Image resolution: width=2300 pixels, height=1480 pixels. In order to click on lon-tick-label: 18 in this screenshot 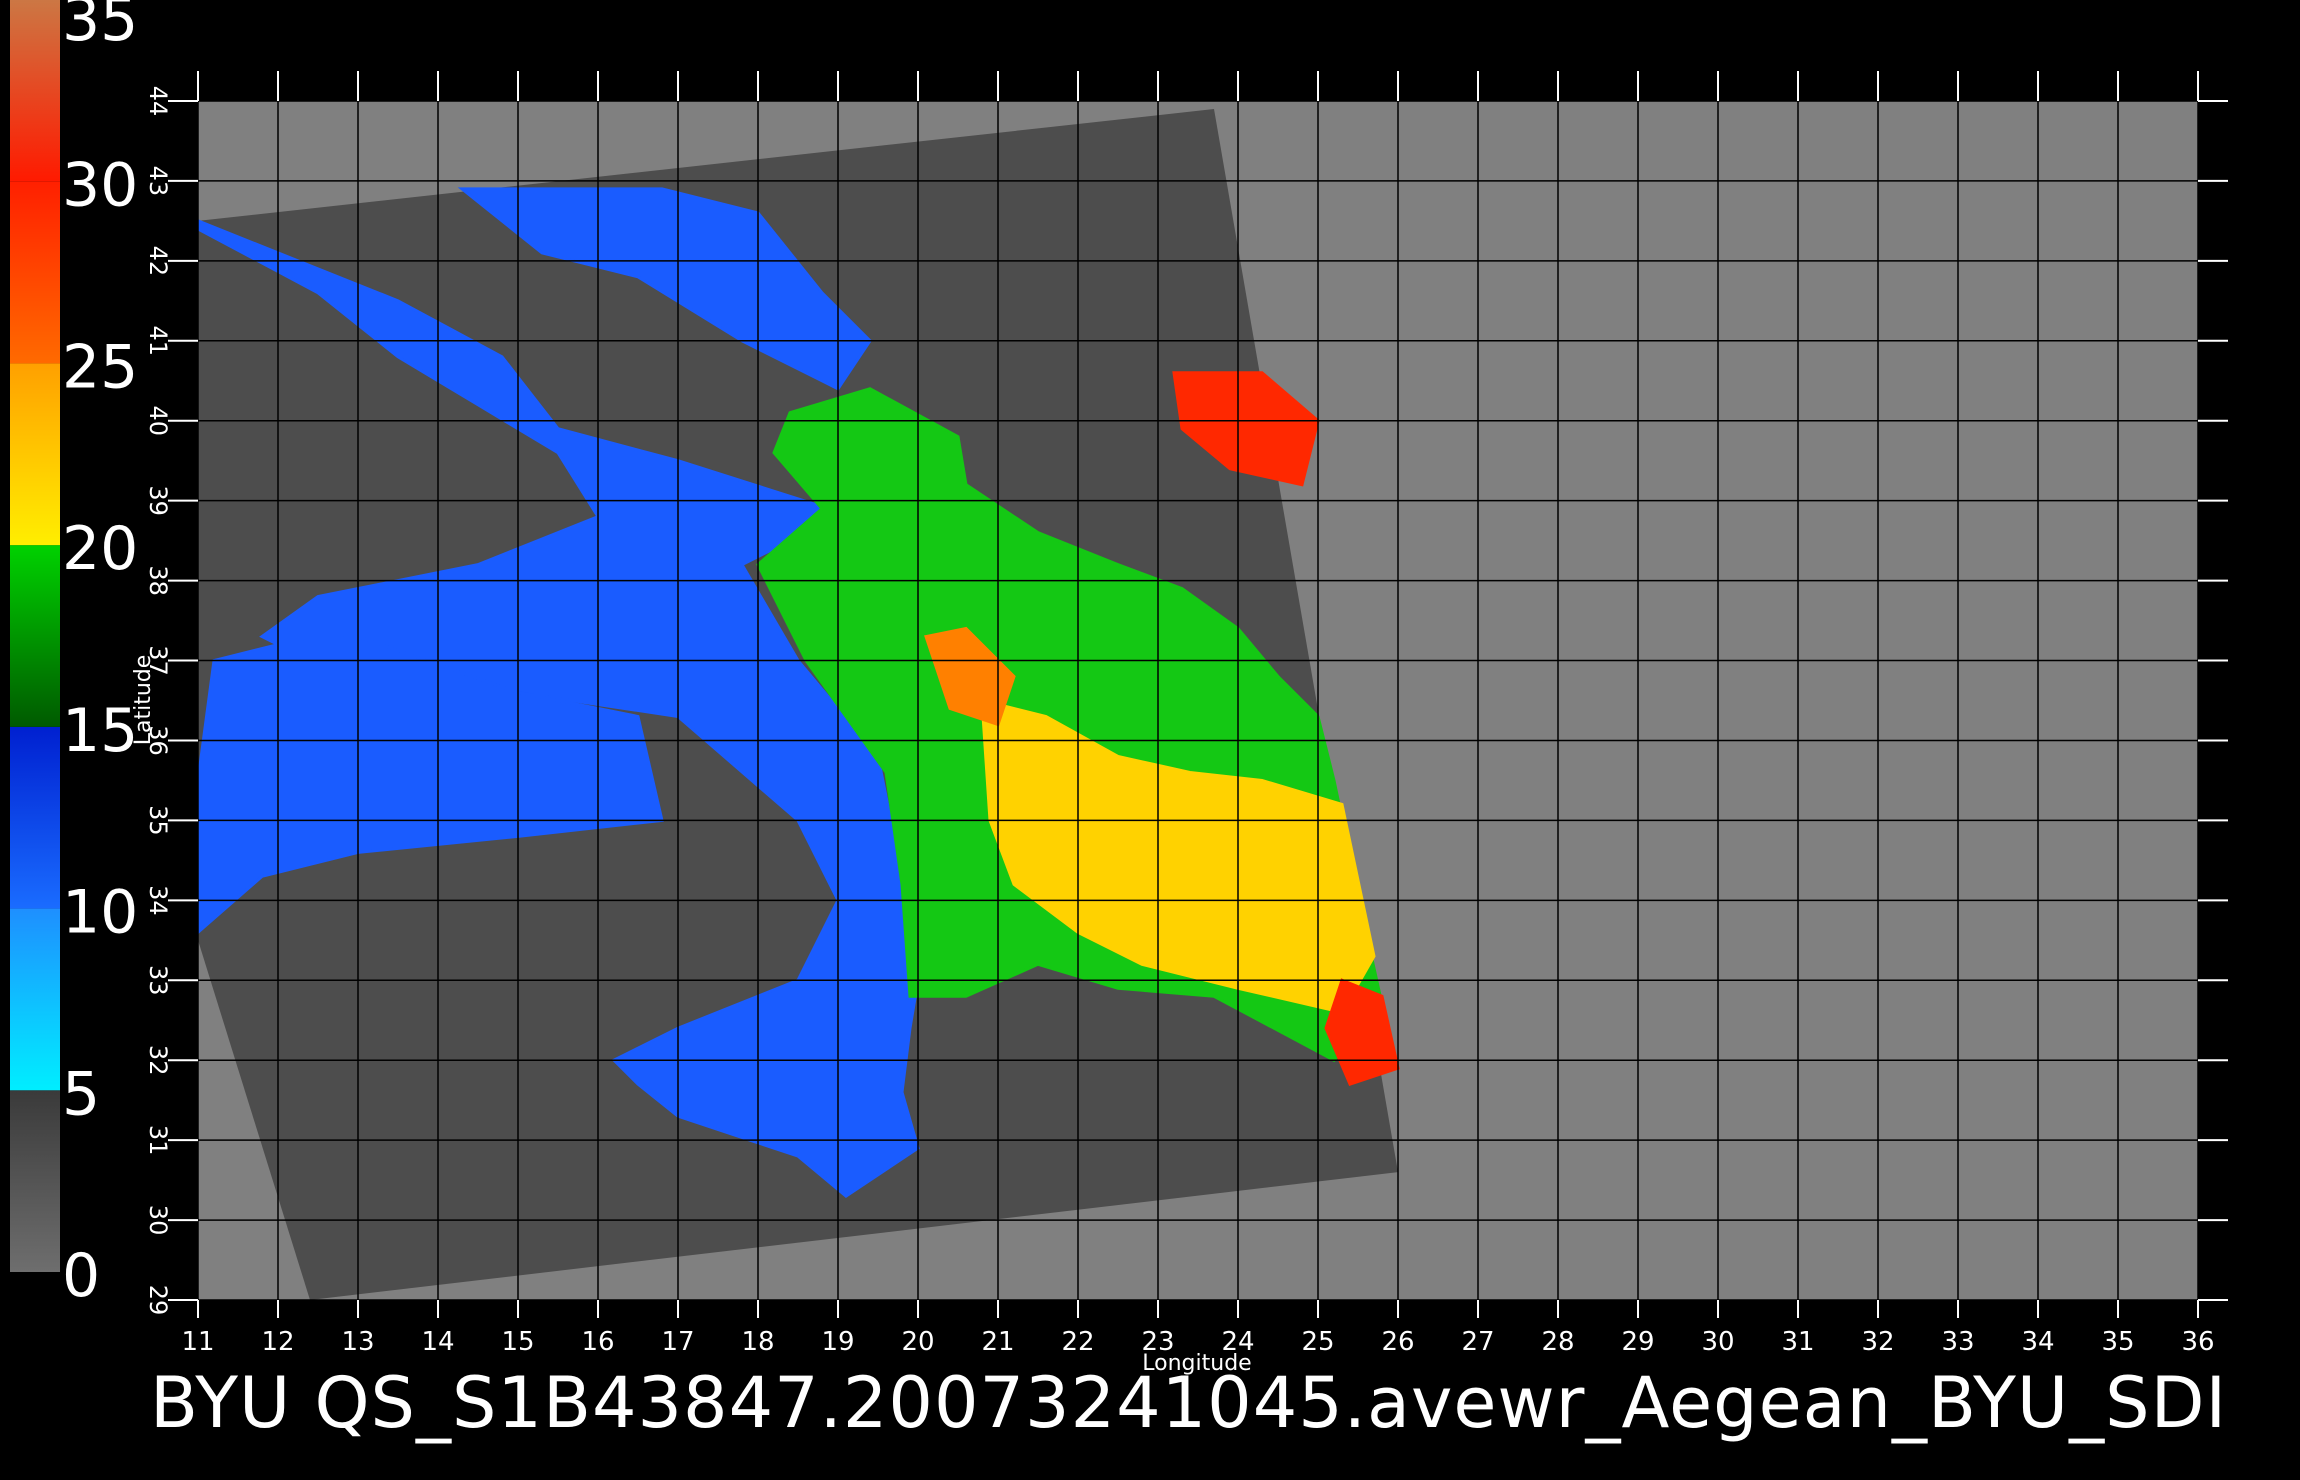, I will do `click(757, 1342)`.